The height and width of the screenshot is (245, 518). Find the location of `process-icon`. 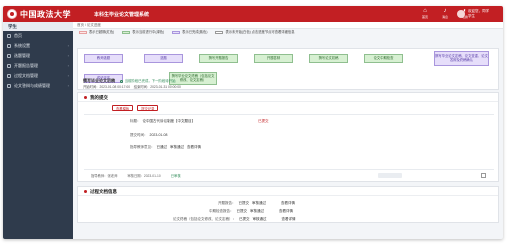

process-icon is located at coordinates (9, 76).